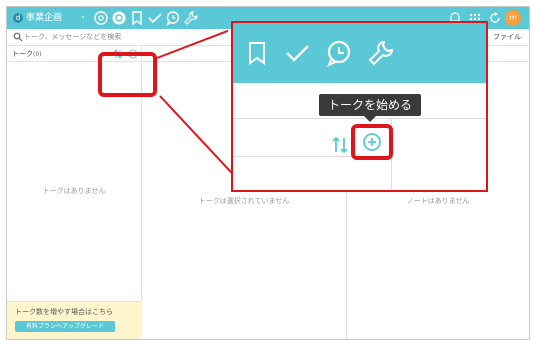 The height and width of the screenshot is (340, 533). What do you see at coordinates (438, 201) in the screenshot?
I see `note-empty-text: ノートはありません` at bounding box center [438, 201].